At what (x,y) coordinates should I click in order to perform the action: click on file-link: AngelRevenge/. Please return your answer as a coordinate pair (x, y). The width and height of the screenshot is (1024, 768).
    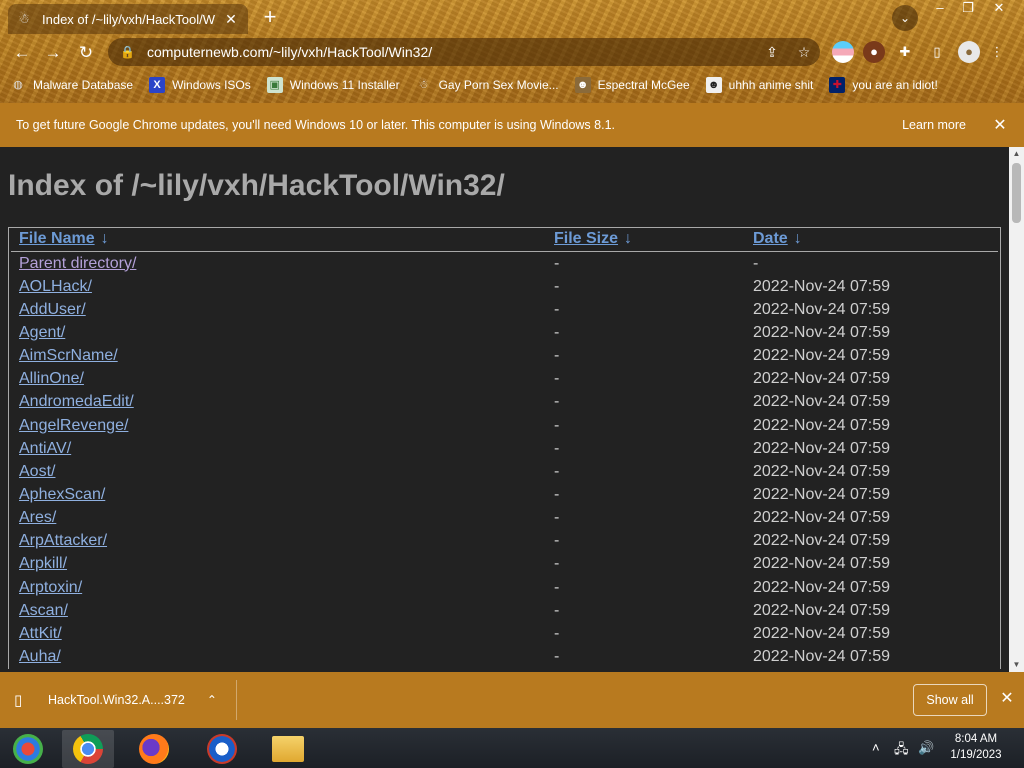
    Looking at the image, I should click on (282, 426).